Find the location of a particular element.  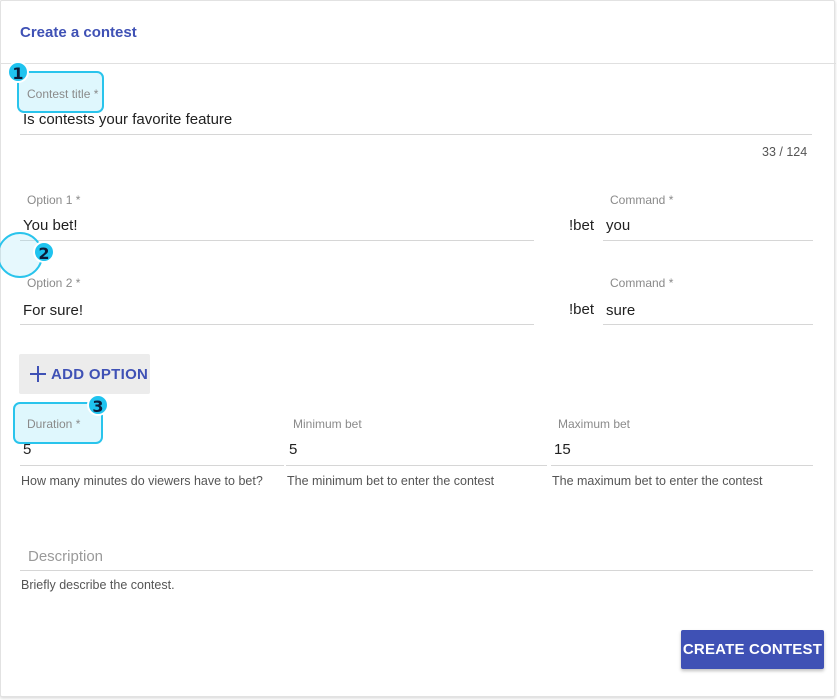

add-option-label: ADD OPTION is located at coordinates (100, 374).